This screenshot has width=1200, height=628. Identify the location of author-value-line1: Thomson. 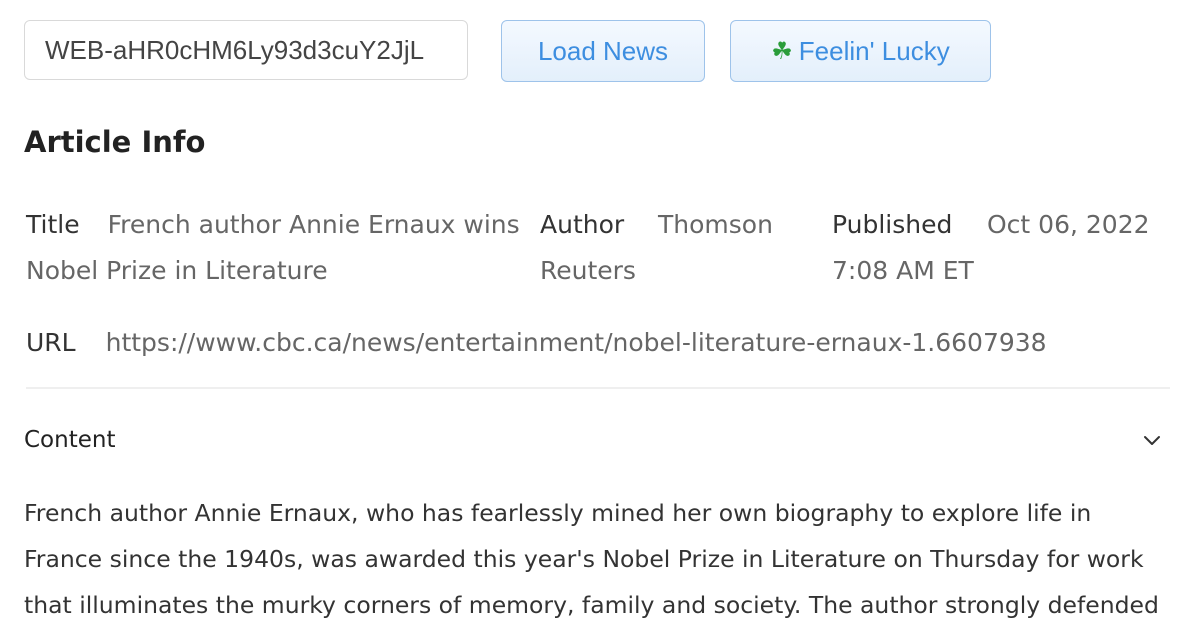
(715, 224).